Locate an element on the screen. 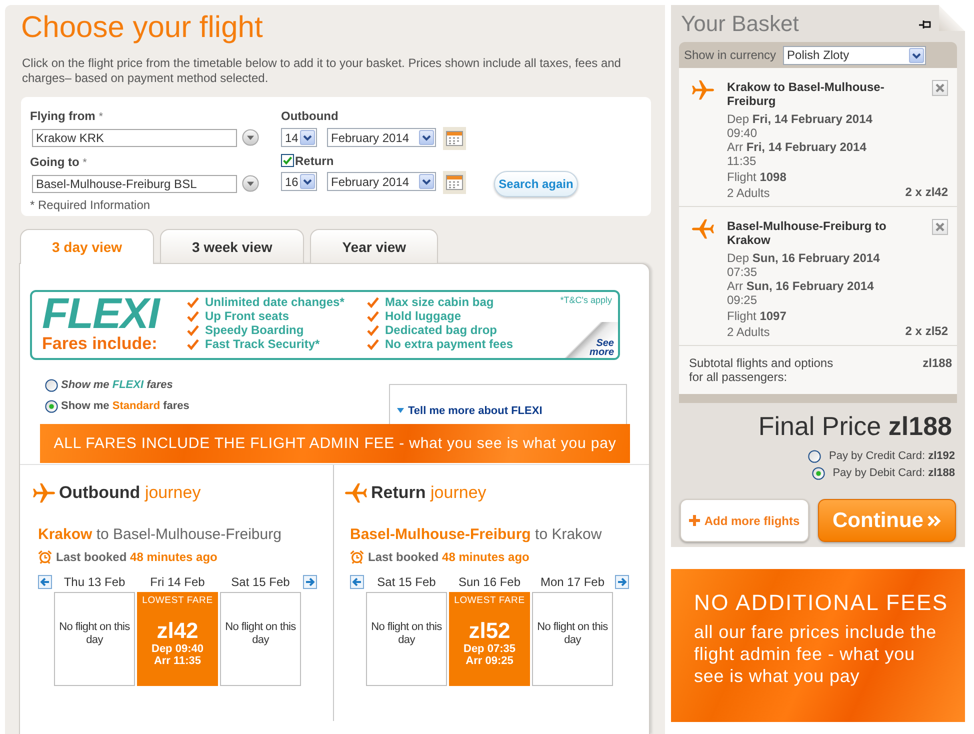 The height and width of the screenshot is (734, 974). field-label: Outbound is located at coordinates (309, 116).